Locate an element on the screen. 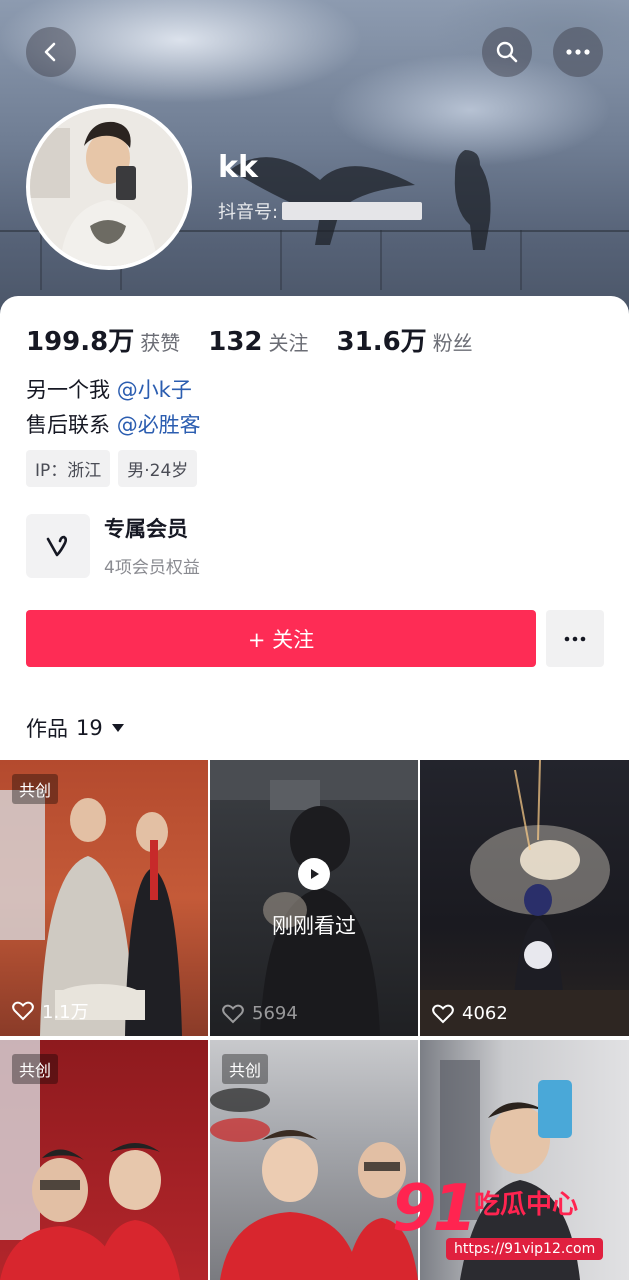  more-actions-button is located at coordinates (575, 638).